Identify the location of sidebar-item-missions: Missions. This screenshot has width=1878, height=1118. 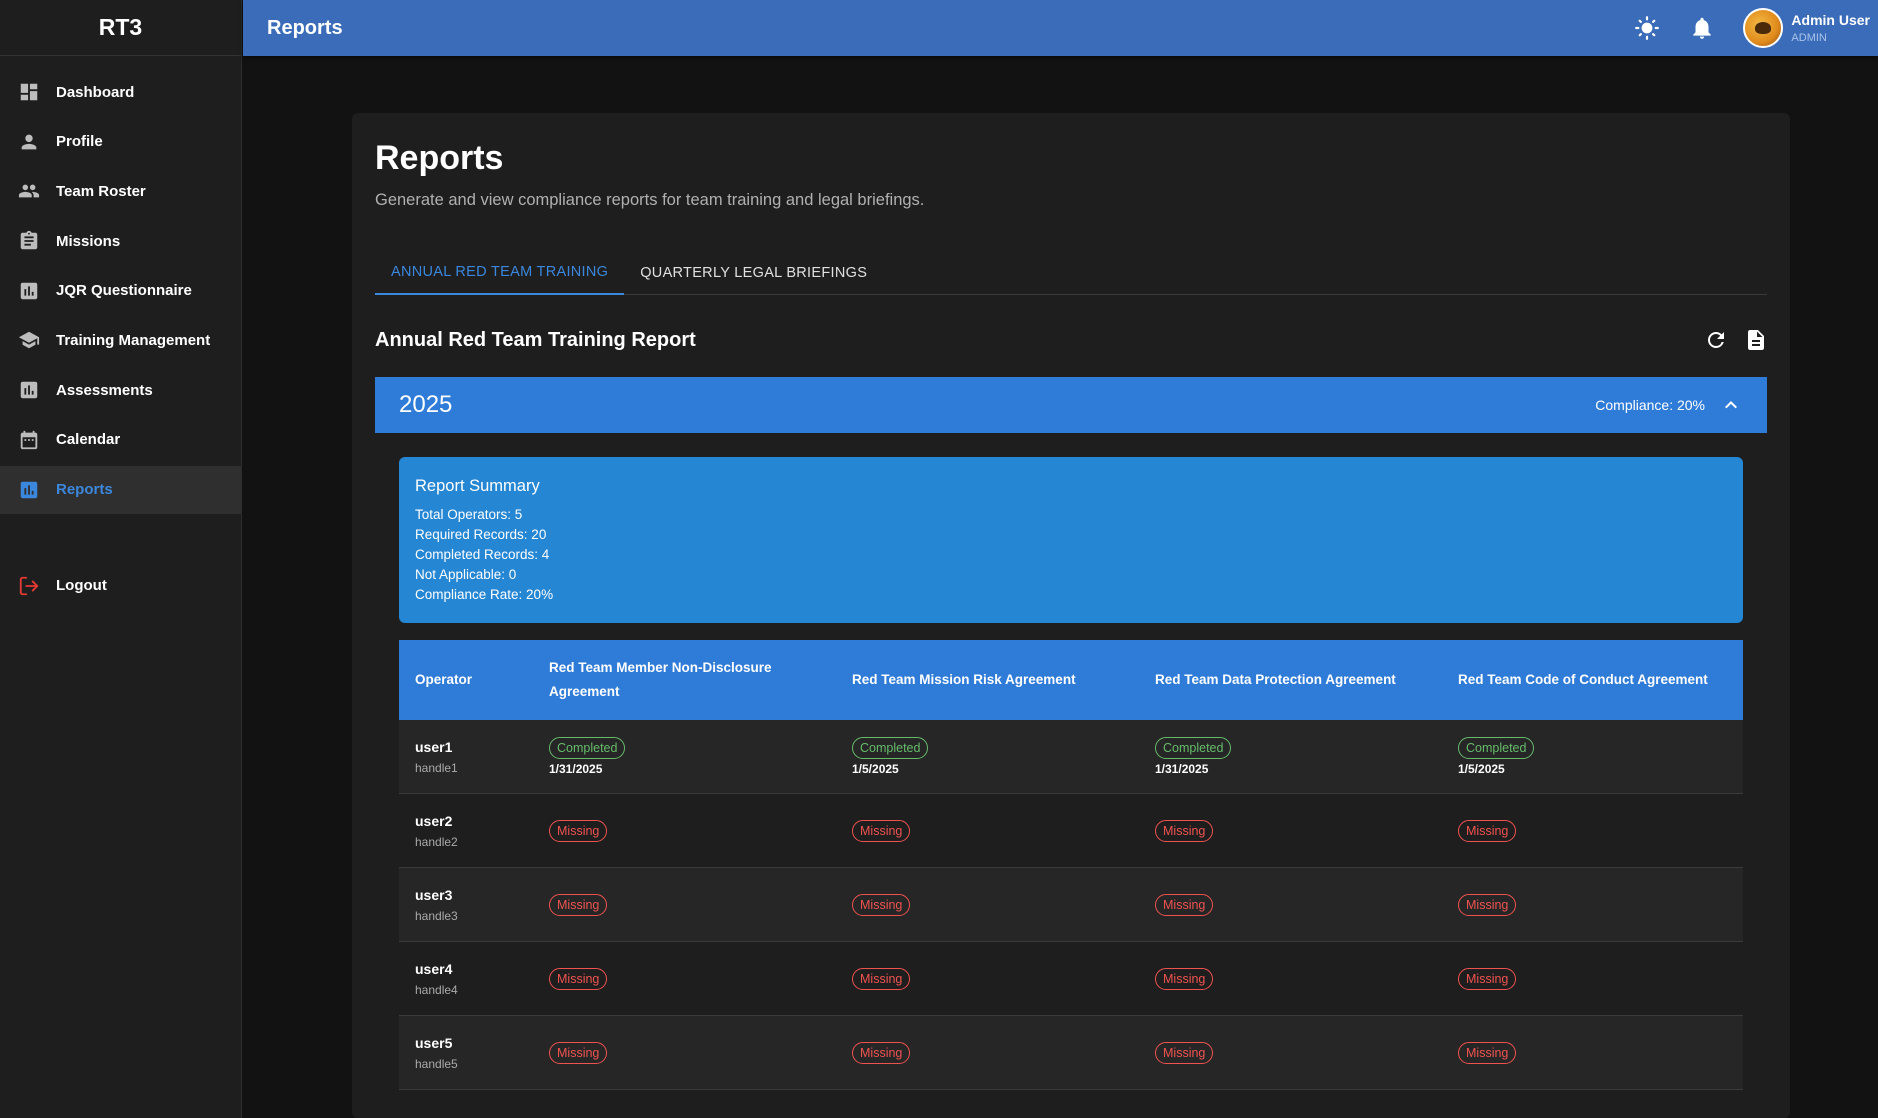
(120, 241).